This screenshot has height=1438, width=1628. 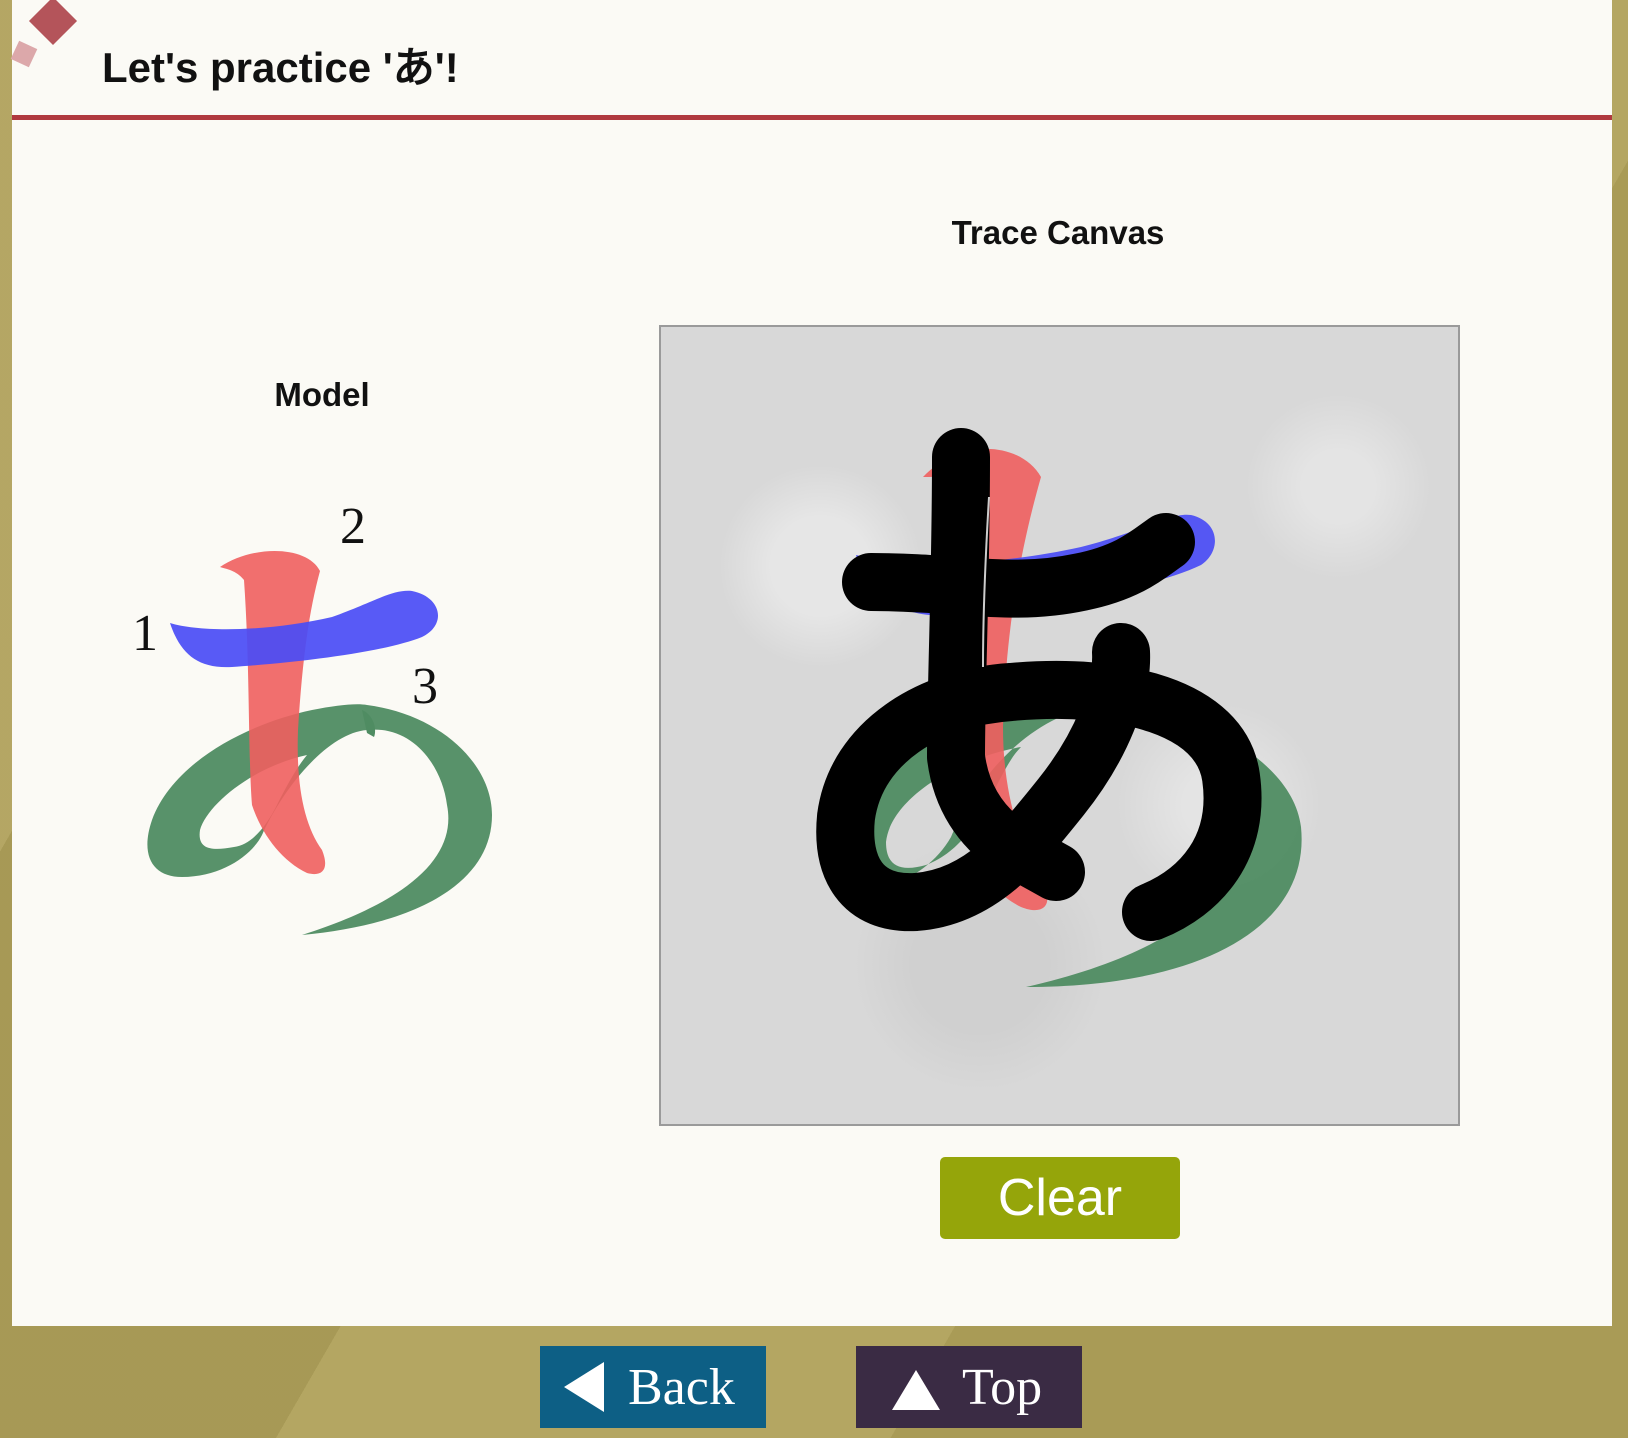 What do you see at coordinates (353, 530) in the screenshot?
I see `stroke-number-2: 2` at bounding box center [353, 530].